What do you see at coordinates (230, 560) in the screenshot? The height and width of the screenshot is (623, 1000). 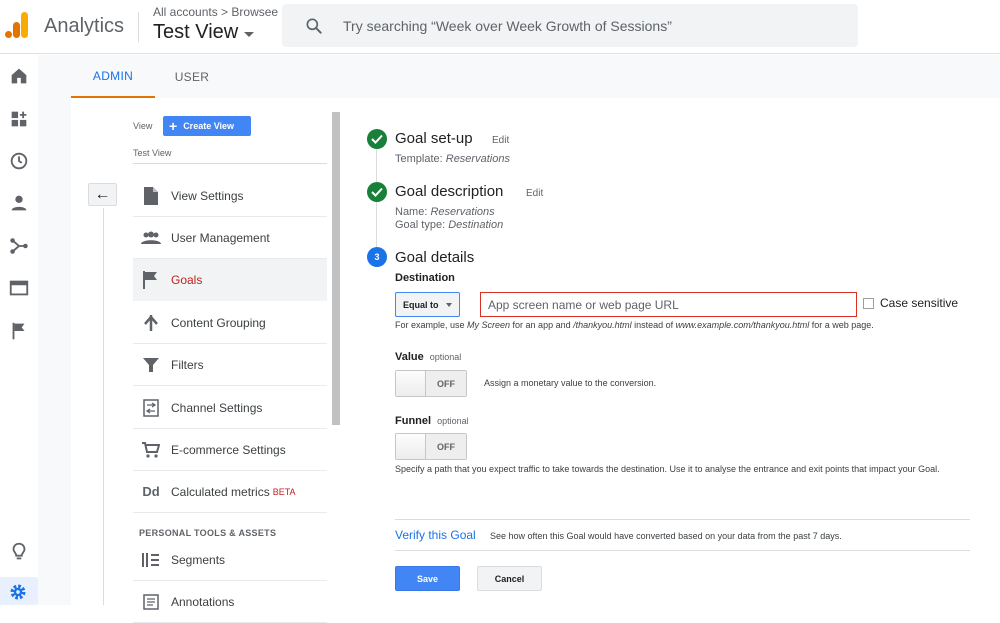 I see `menu-item-segments: Segments` at bounding box center [230, 560].